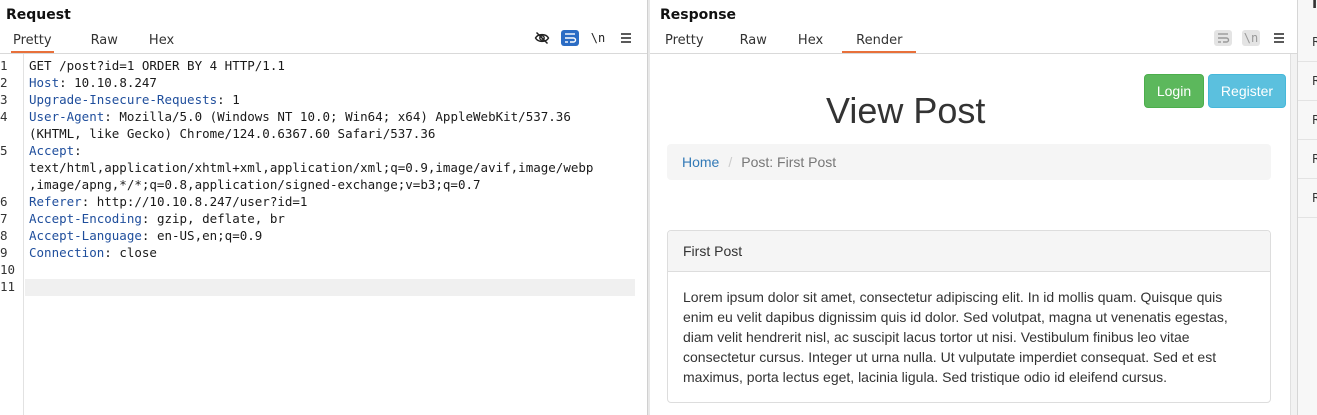 The image size is (1317, 415). I want to click on header-name: Accept-Encoding, so click(85, 218).